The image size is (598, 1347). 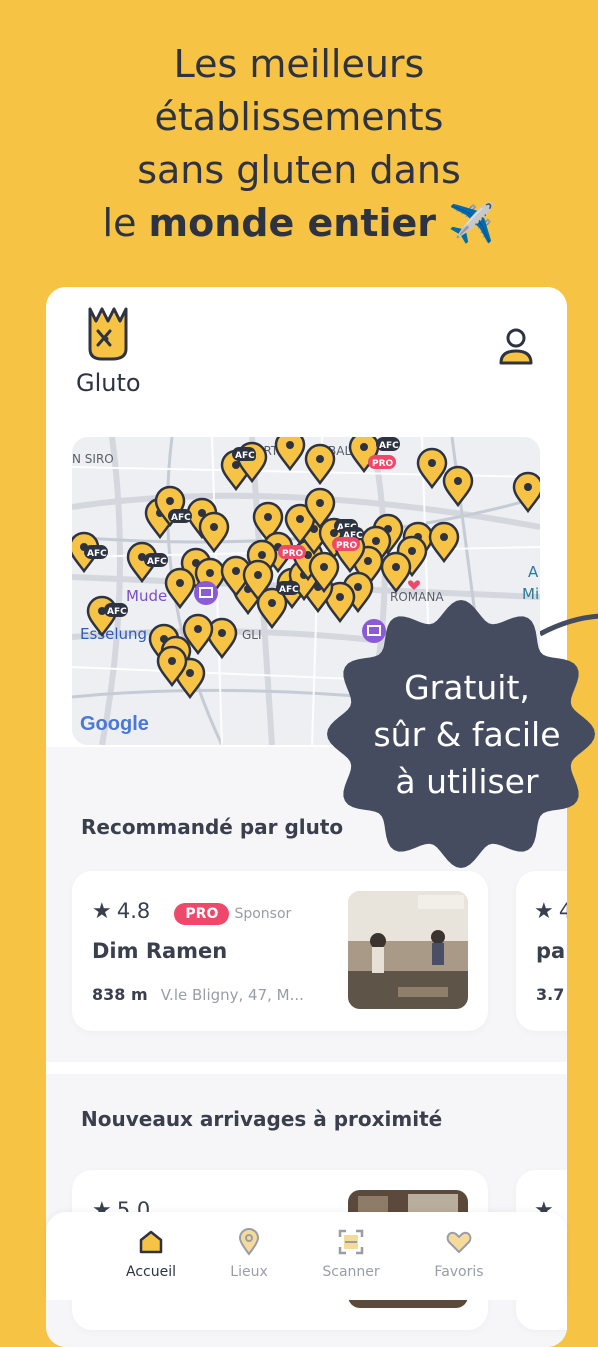 I want to click on peek-rating-row: ★ 4, so click(x=550, y=911).